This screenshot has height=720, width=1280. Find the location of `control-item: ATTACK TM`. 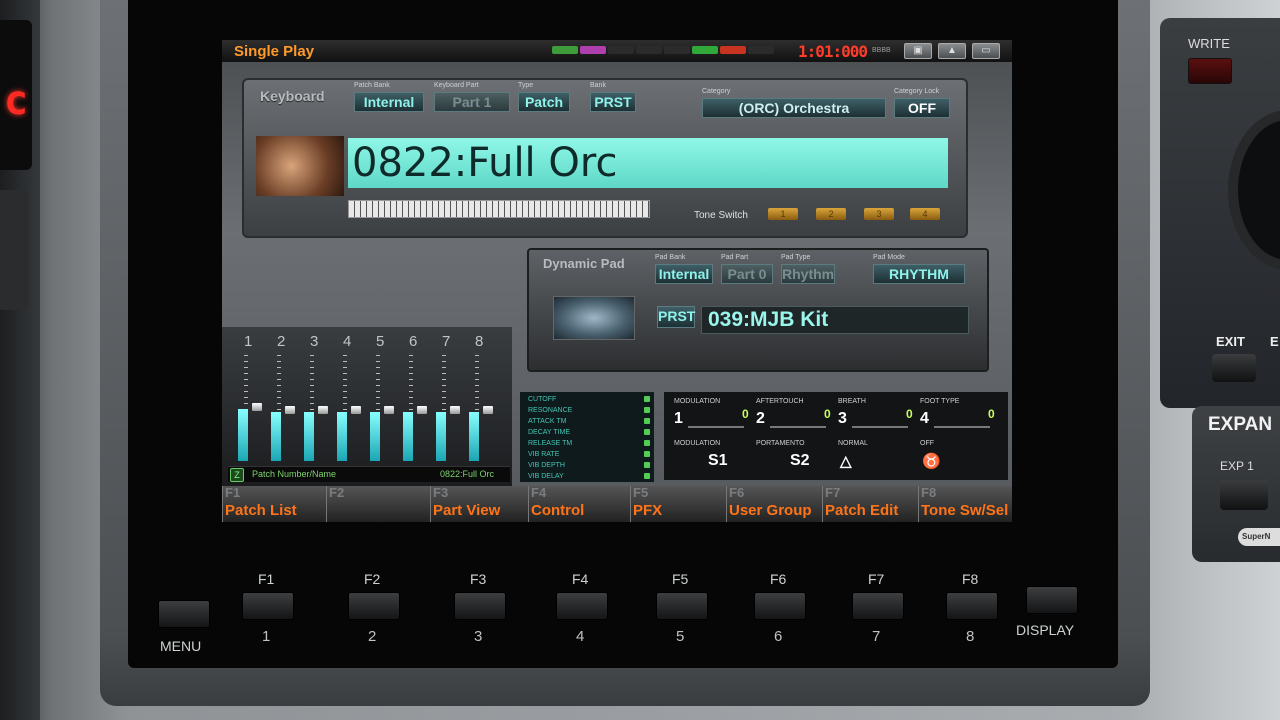

control-item: ATTACK TM is located at coordinates (547, 421).